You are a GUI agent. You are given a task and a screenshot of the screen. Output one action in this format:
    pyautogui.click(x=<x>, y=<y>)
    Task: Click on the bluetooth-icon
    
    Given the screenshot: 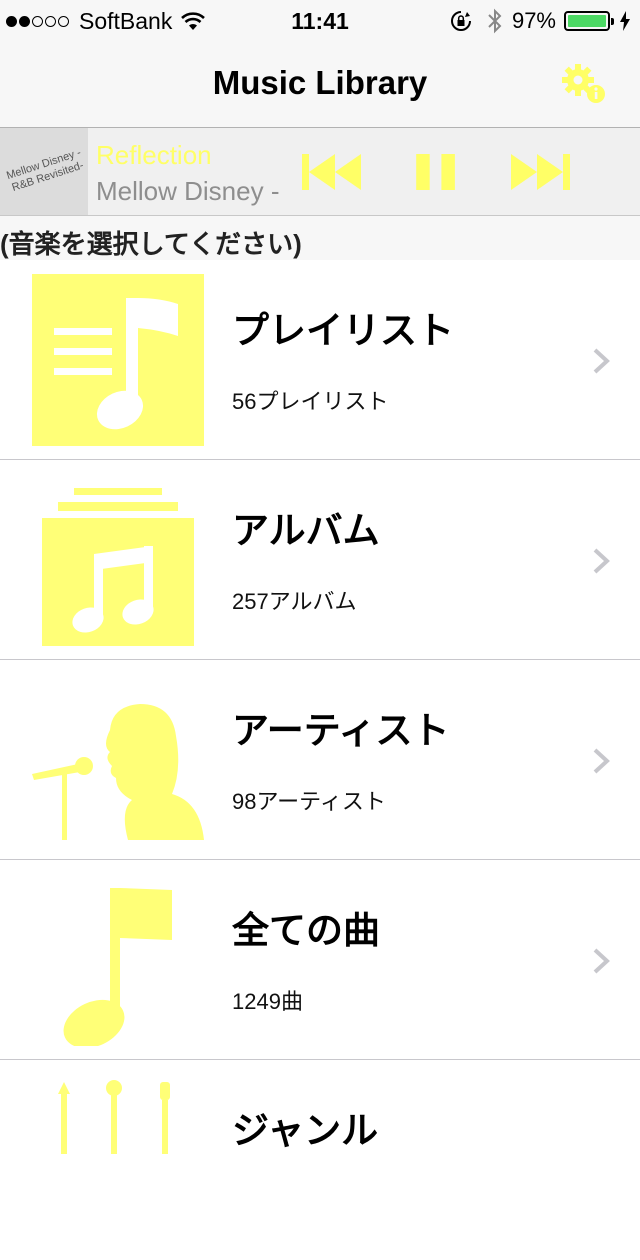 What is the action you would take?
    pyautogui.click(x=495, y=21)
    